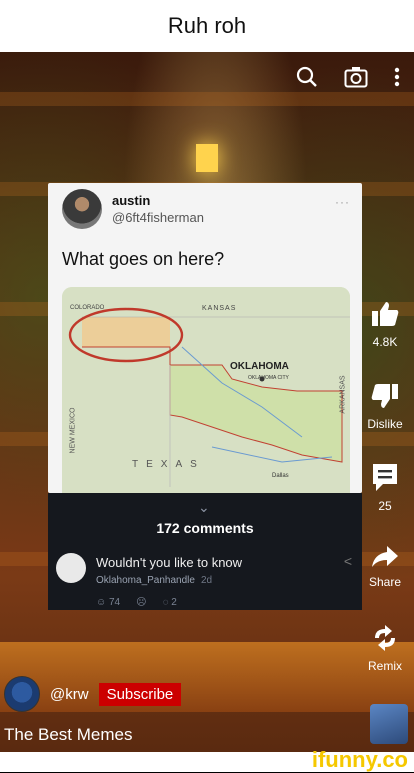  Describe the element at coordinates (205, 528) in the screenshot. I see `comments-count: 172 comments` at that location.